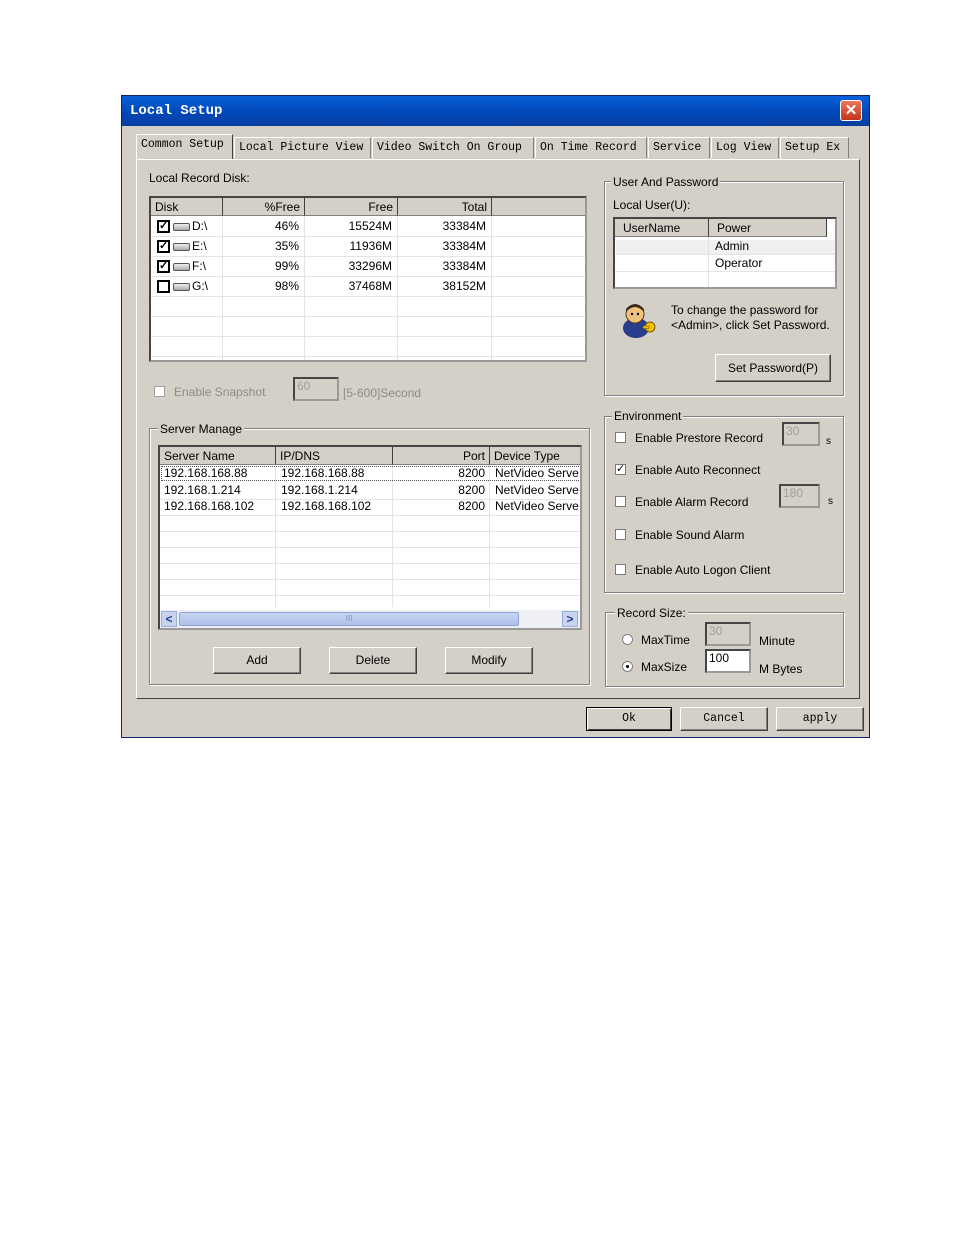 The image size is (954, 1235). Describe the element at coordinates (163, 266) in the screenshot. I see `disk-f-checkbox: ✓` at that location.